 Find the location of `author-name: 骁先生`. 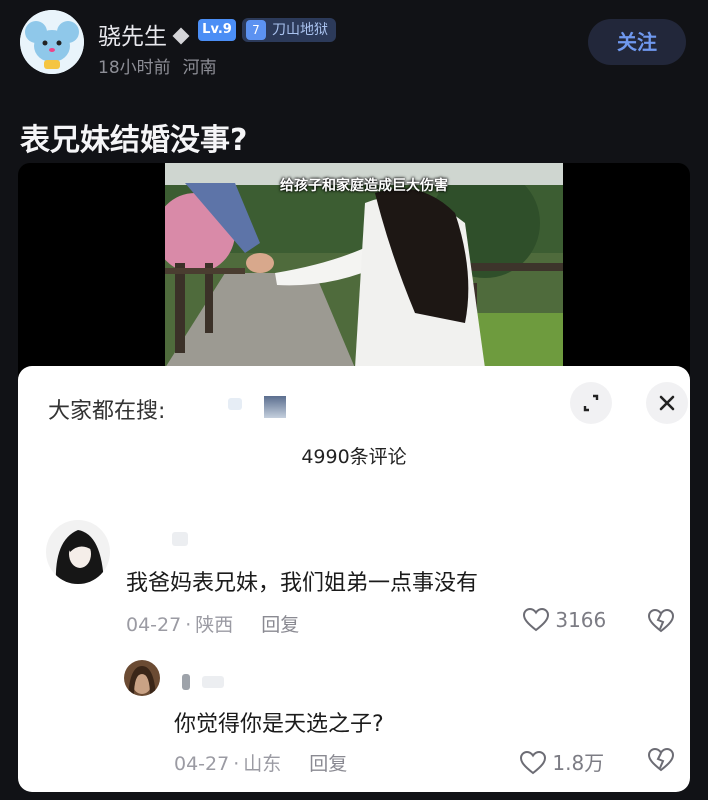

author-name: 骁先生 is located at coordinates (144, 34).